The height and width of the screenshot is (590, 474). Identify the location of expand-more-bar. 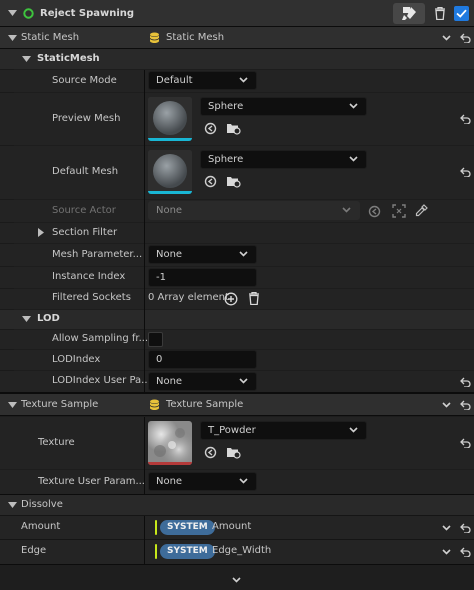
(237, 577).